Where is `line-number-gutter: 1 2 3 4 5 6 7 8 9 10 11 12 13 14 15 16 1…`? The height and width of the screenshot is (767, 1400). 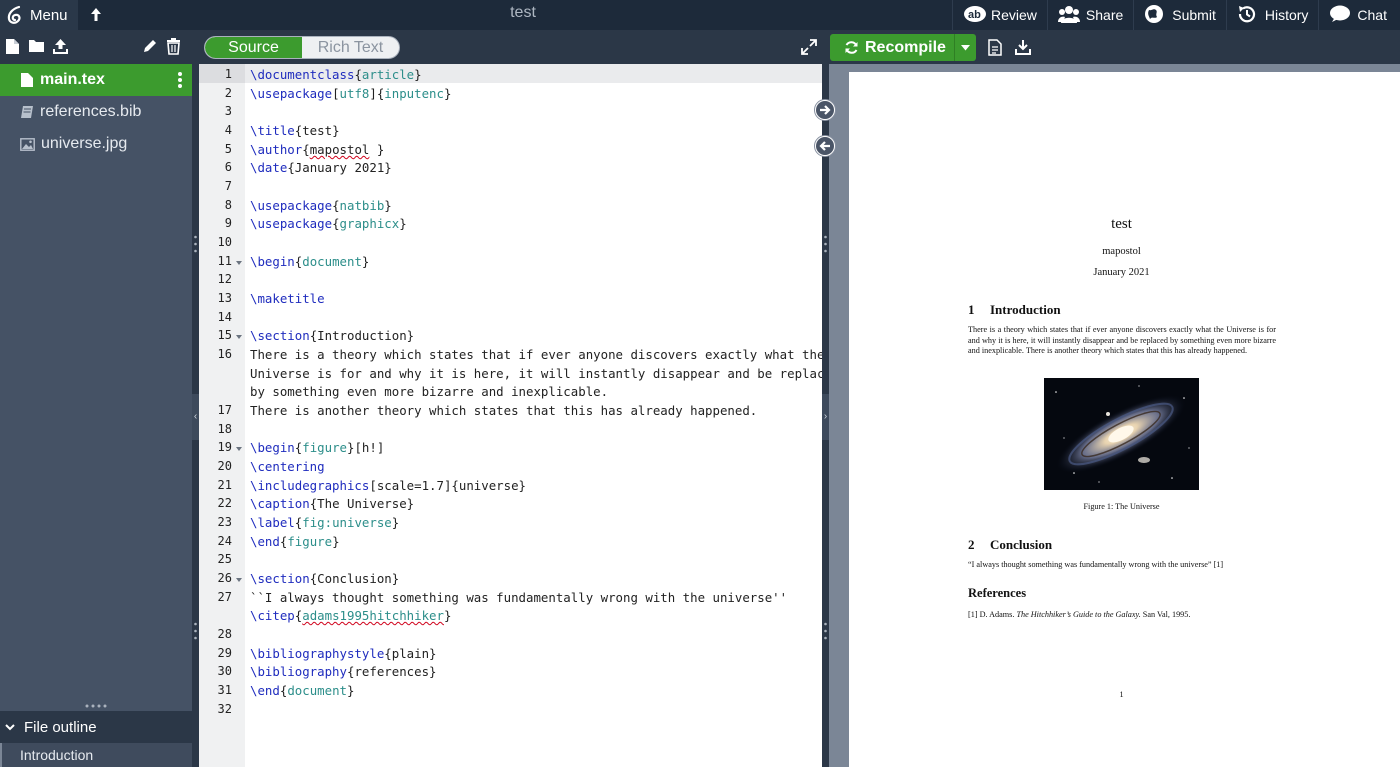
line-number-gutter: 1 2 3 4 5 6 7 8 9 10 11 12 13 14 15 16 1… is located at coordinates (222, 415).